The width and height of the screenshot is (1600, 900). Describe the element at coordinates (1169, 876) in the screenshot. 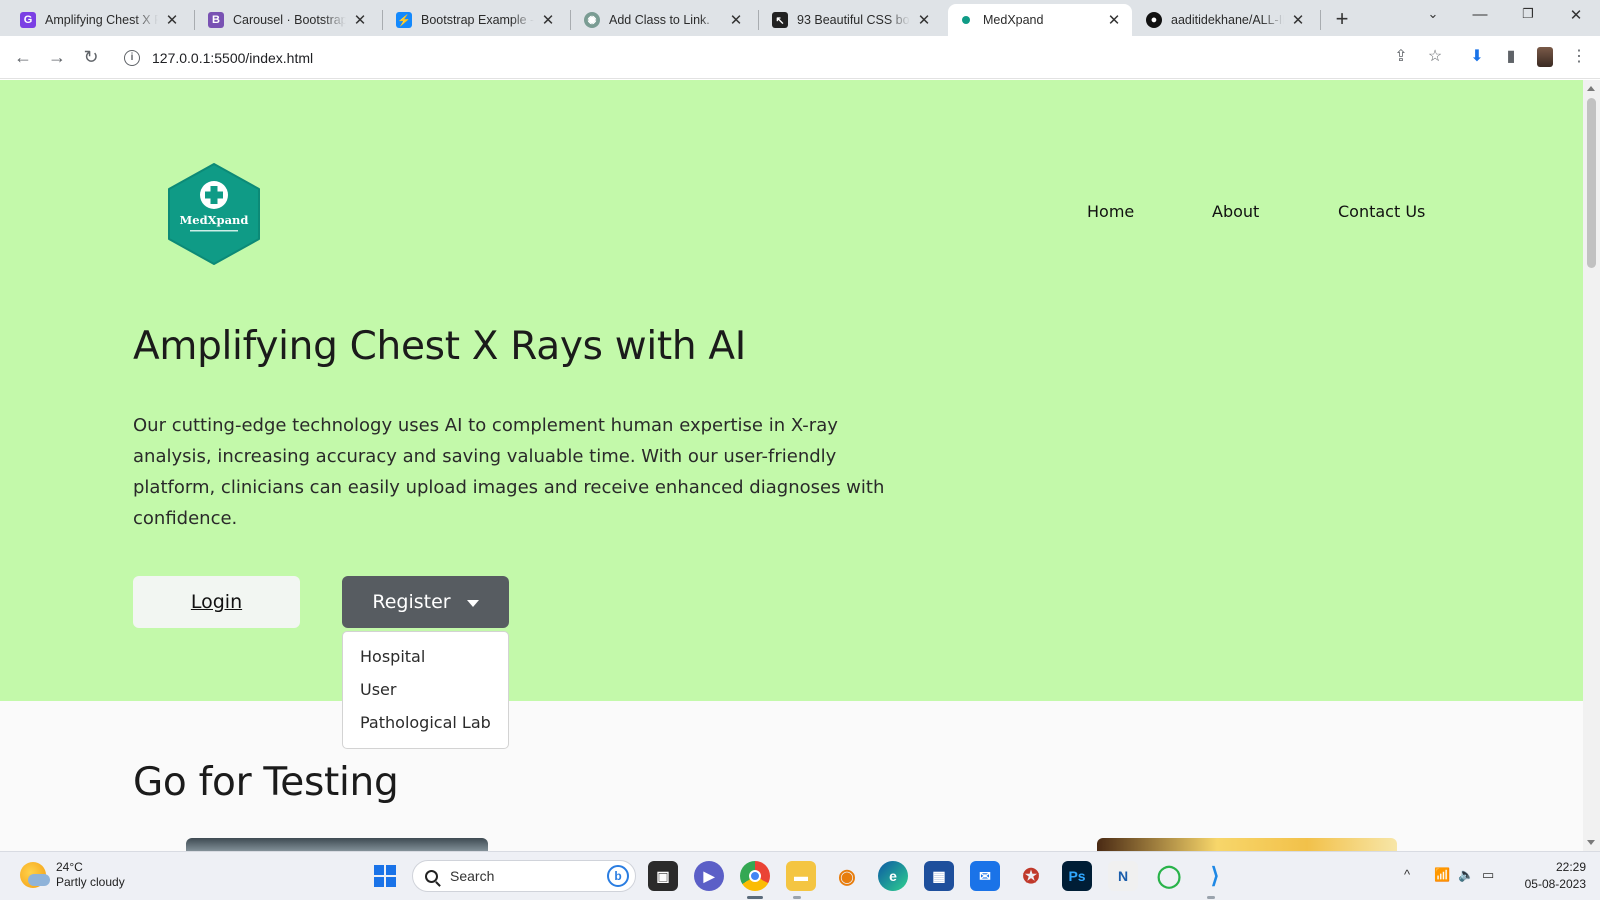

I see `app-green-ring-icon: ◯` at that location.